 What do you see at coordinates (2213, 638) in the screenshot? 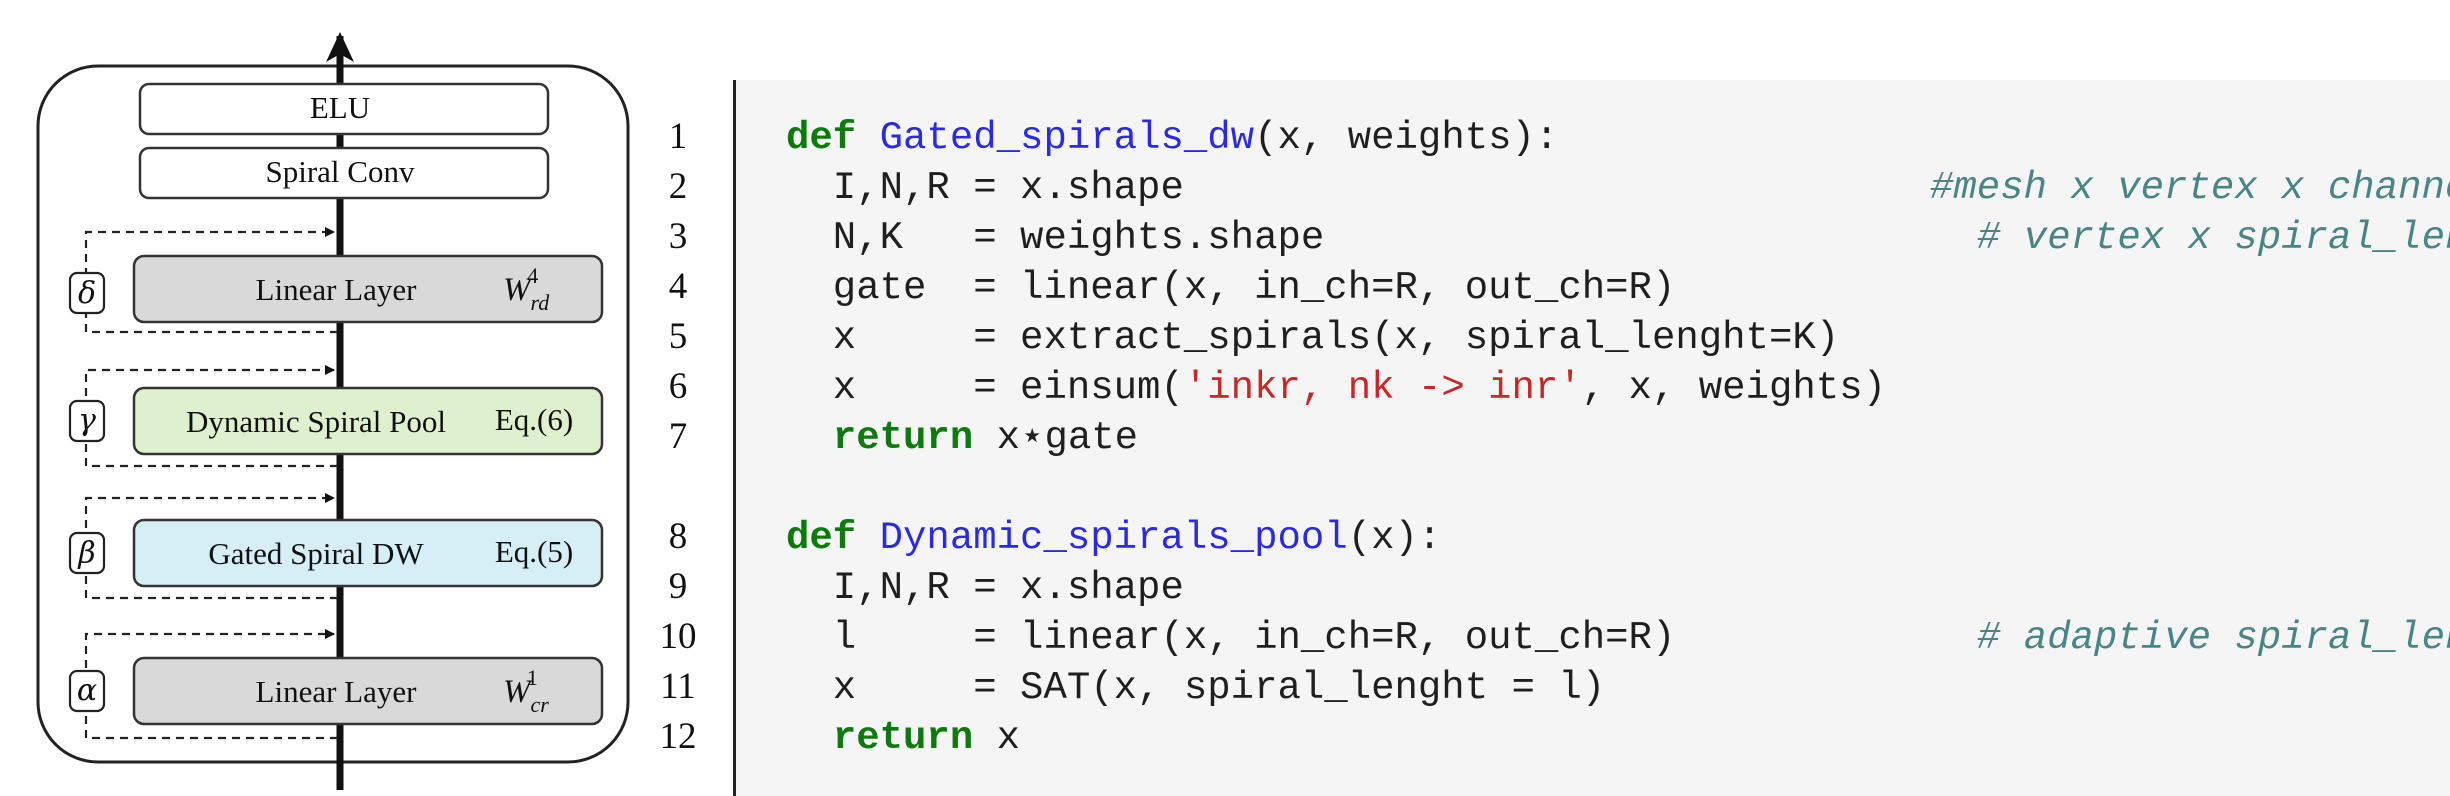
I see `code-comment: # adaptive spiral_lenght` at bounding box center [2213, 638].